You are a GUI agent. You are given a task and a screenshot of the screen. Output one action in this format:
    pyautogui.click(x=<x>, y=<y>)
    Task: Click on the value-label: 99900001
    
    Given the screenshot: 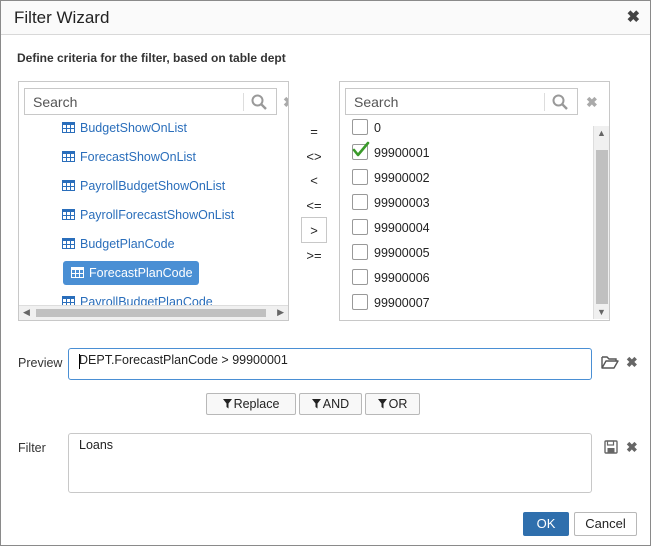 What is the action you would take?
    pyautogui.click(x=402, y=153)
    